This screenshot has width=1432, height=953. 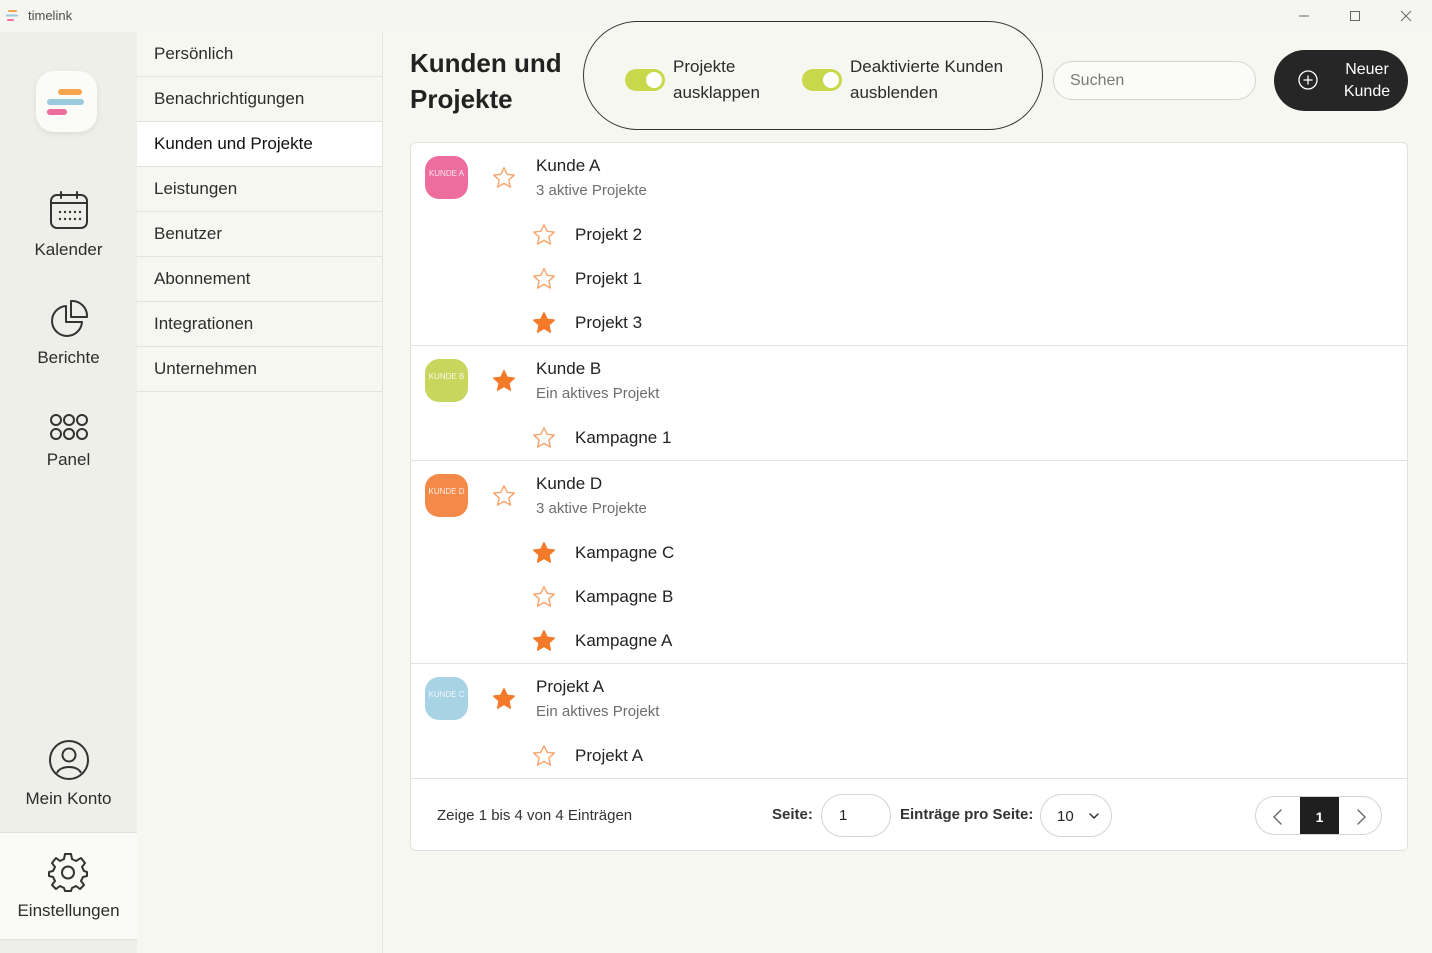 I want to click on app-name: timelink, so click(x=50, y=15).